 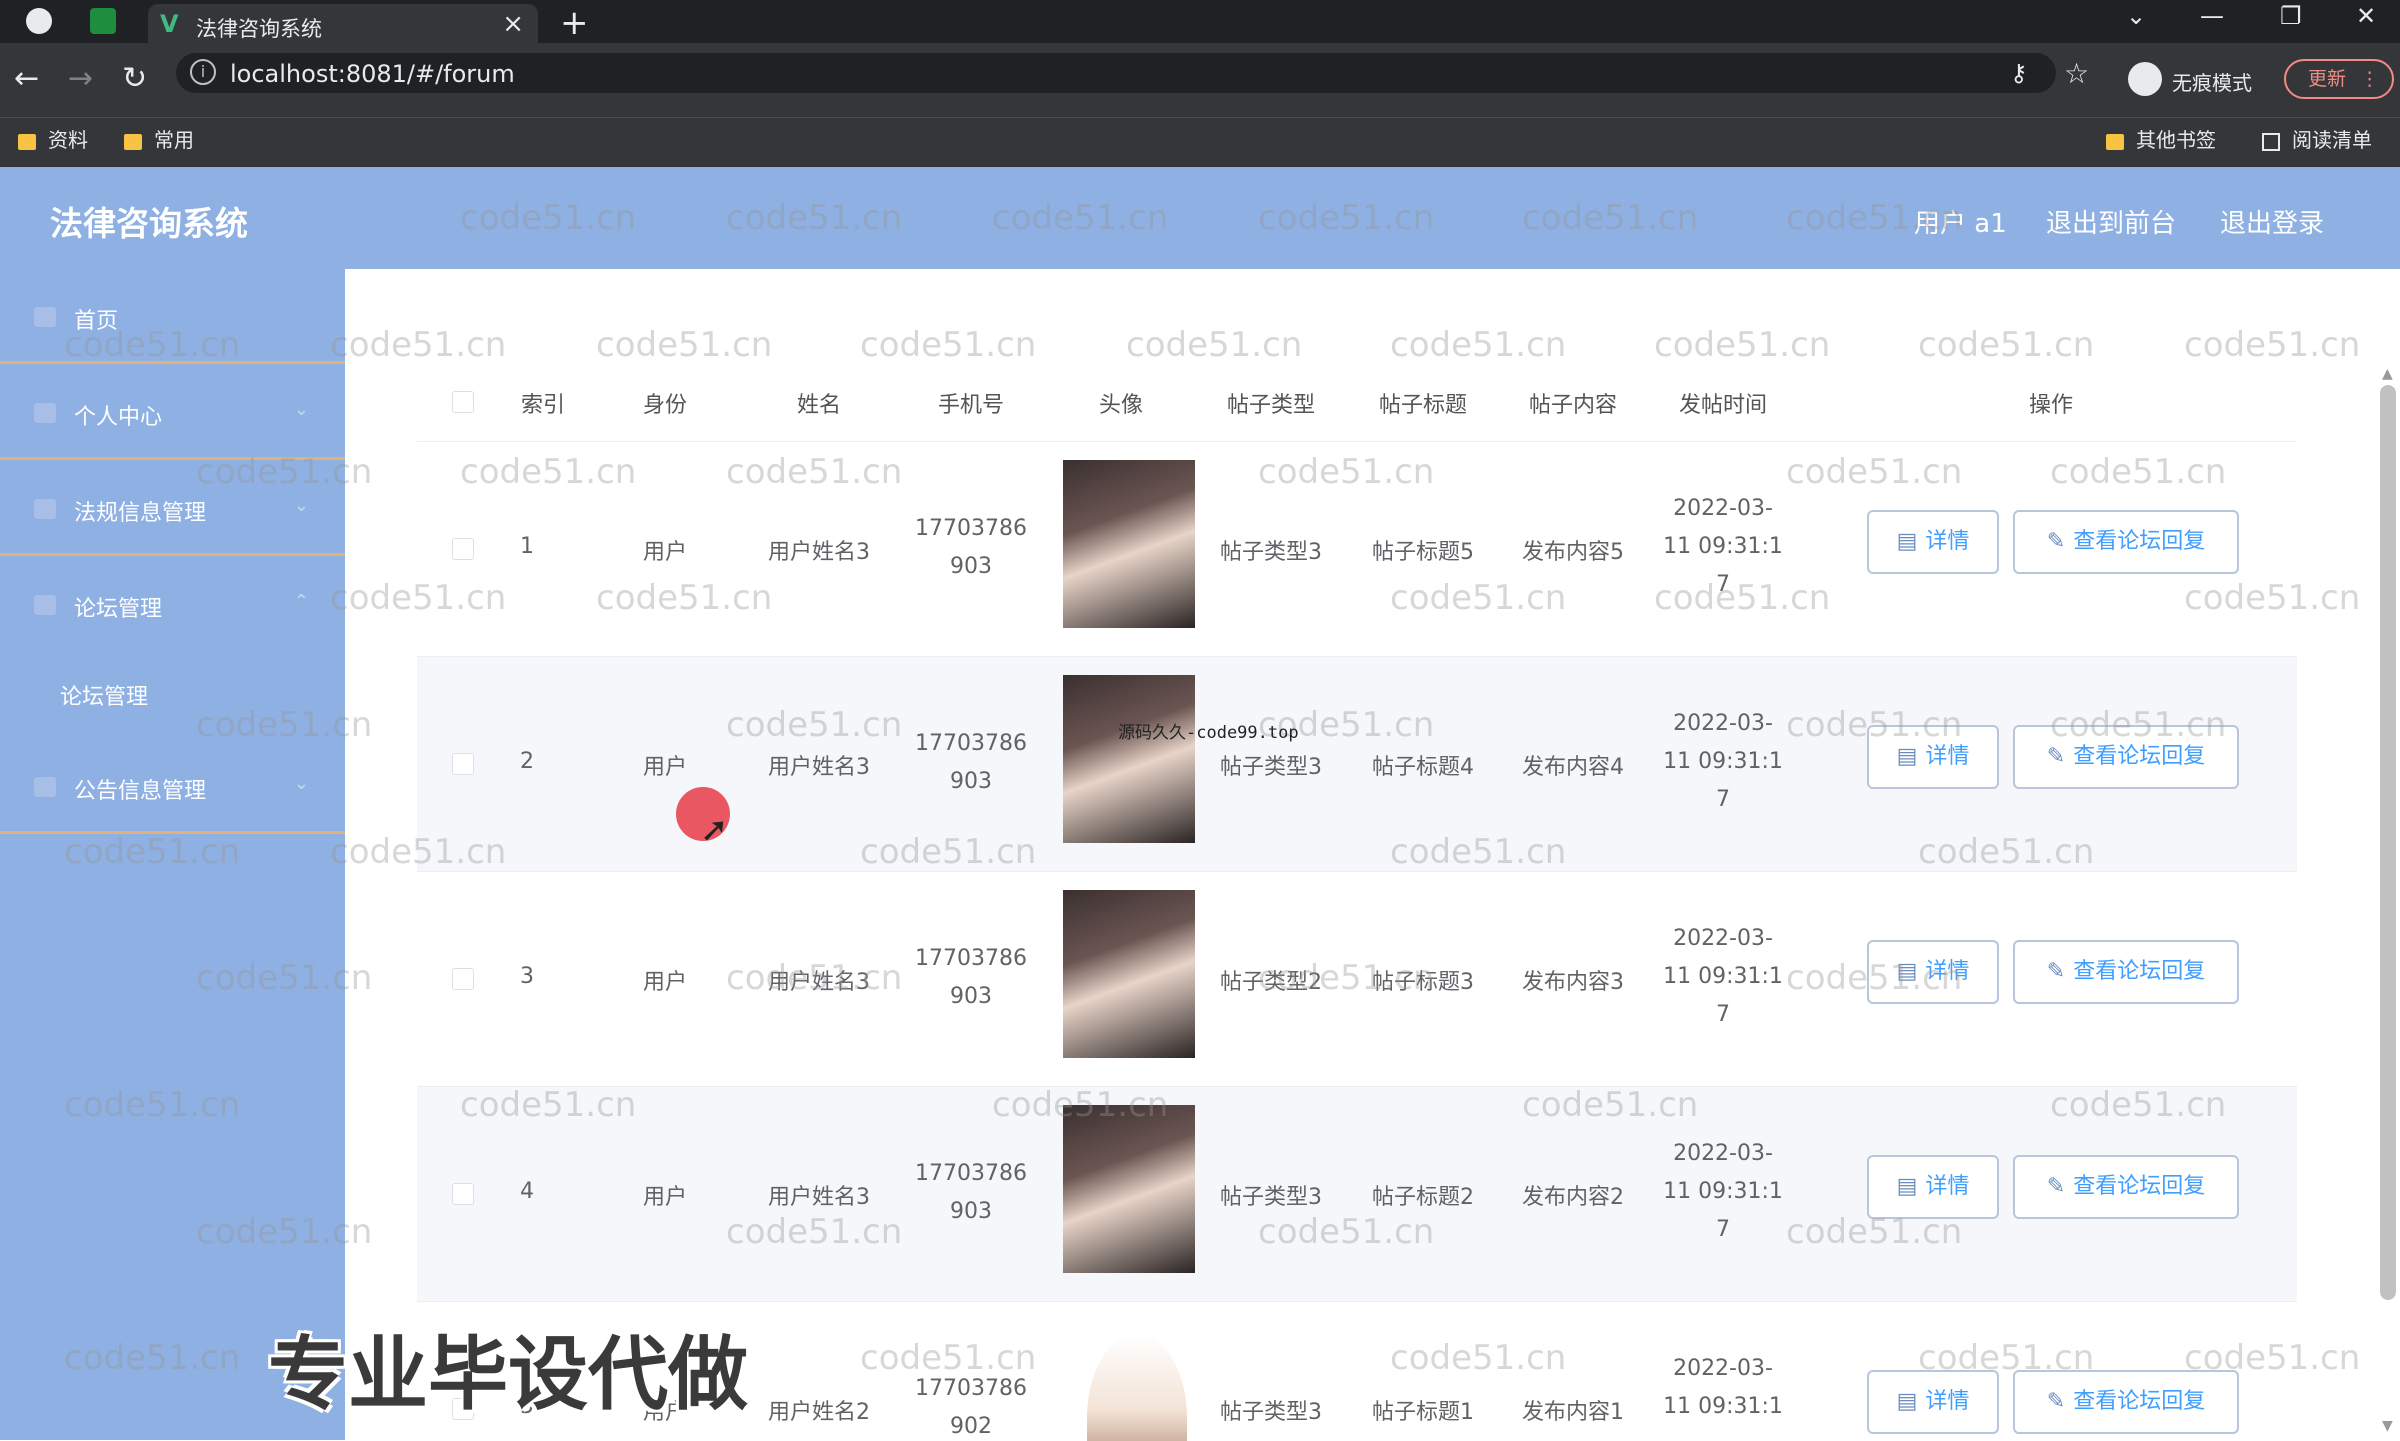 I want to click on sidebar-item-home: 首页, so click(x=172, y=316).